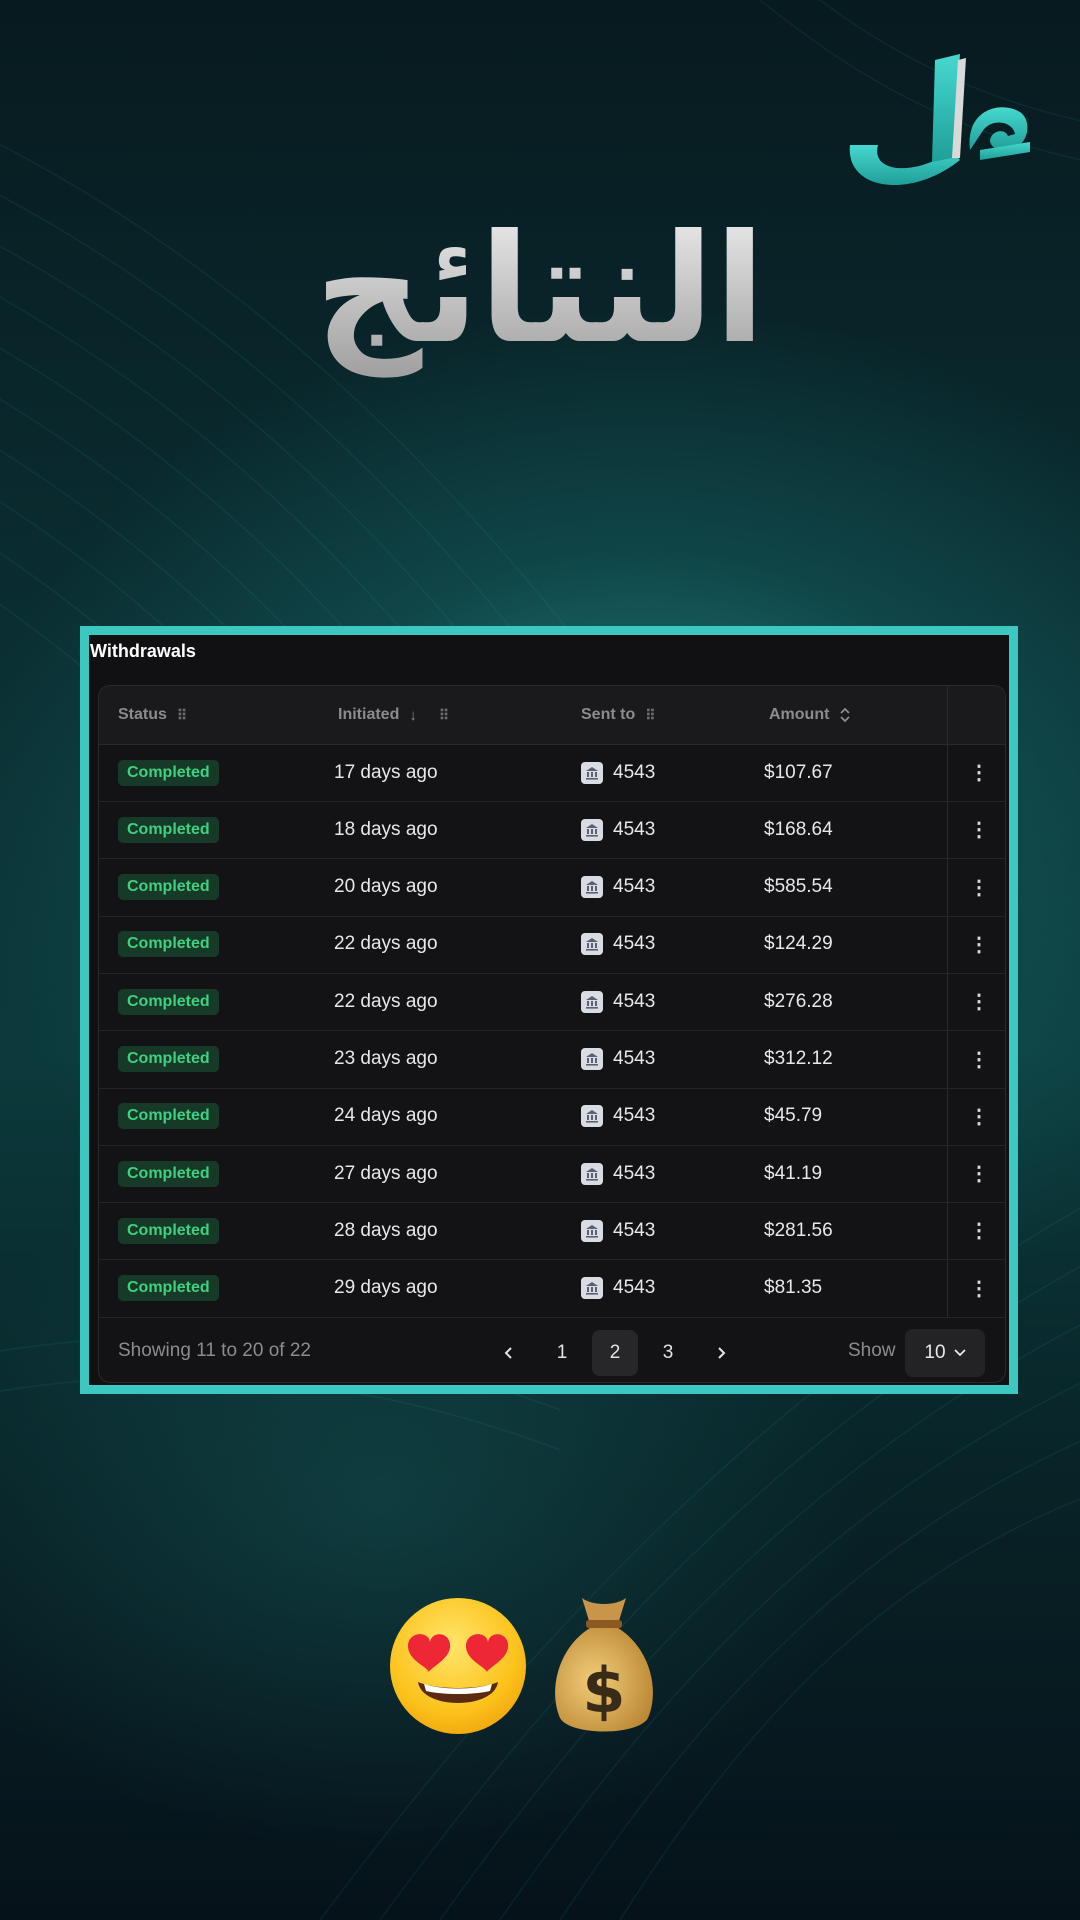  I want to click on chevron-right-icon, so click(722, 1353).